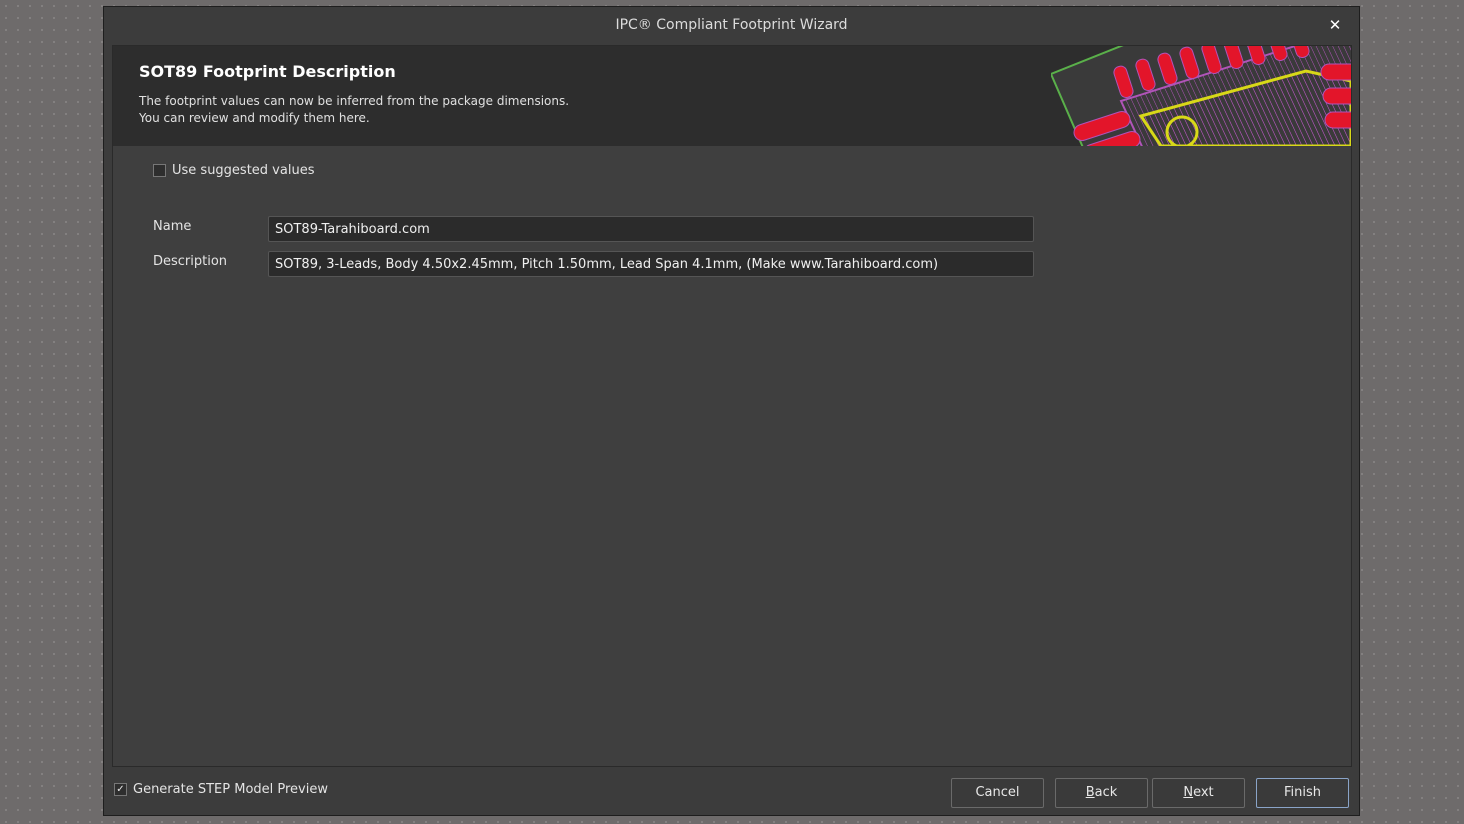 This screenshot has width=1464, height=824. Describe the element at coordinates (1335, 25) in the screenshot. I see `close-icon: ✕` at that location.